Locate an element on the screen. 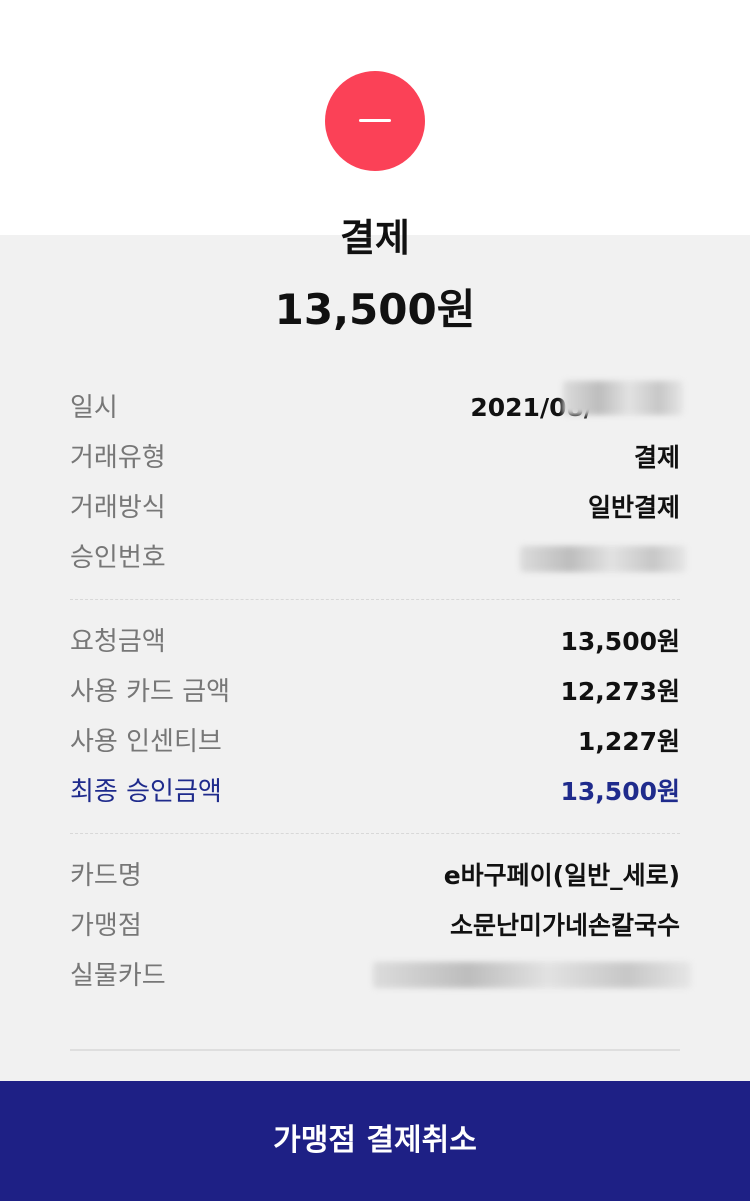 Image resolution: width=750 pixels, height=1201 pixels. final-approved-value: 13,500원 is located at coordinates (620, 791).